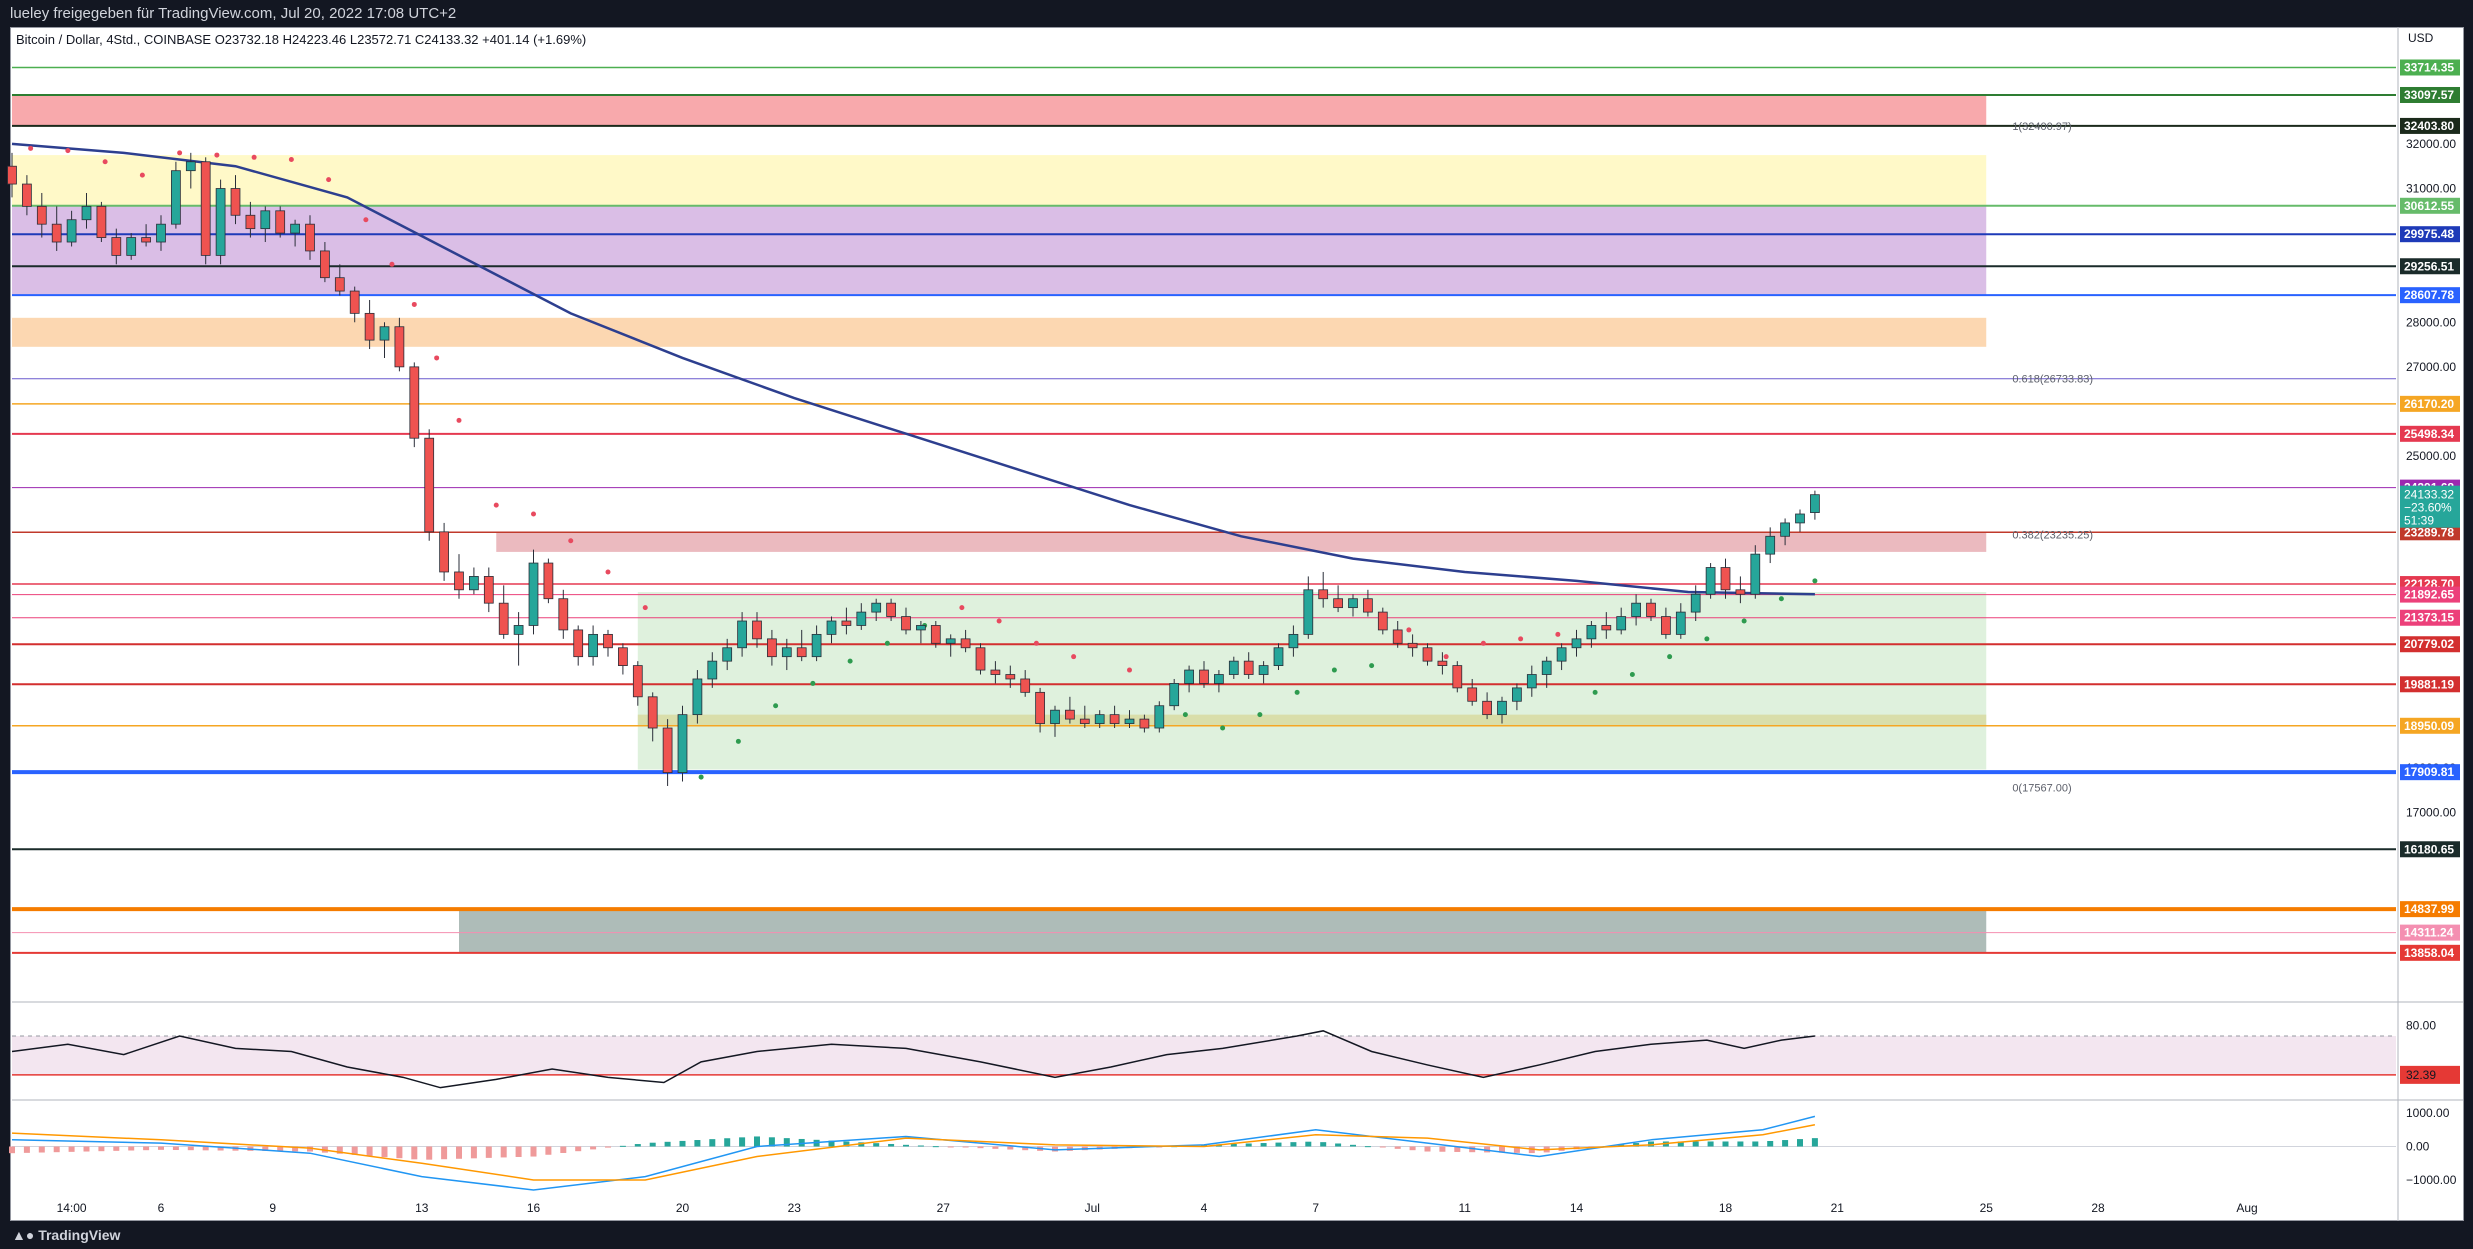 The width and height of the screenshot is (2473, 1249). Describe the element at coordinates (2429, 206) in the screenshot. I see `price-tag-label: 30612.55` at that location.